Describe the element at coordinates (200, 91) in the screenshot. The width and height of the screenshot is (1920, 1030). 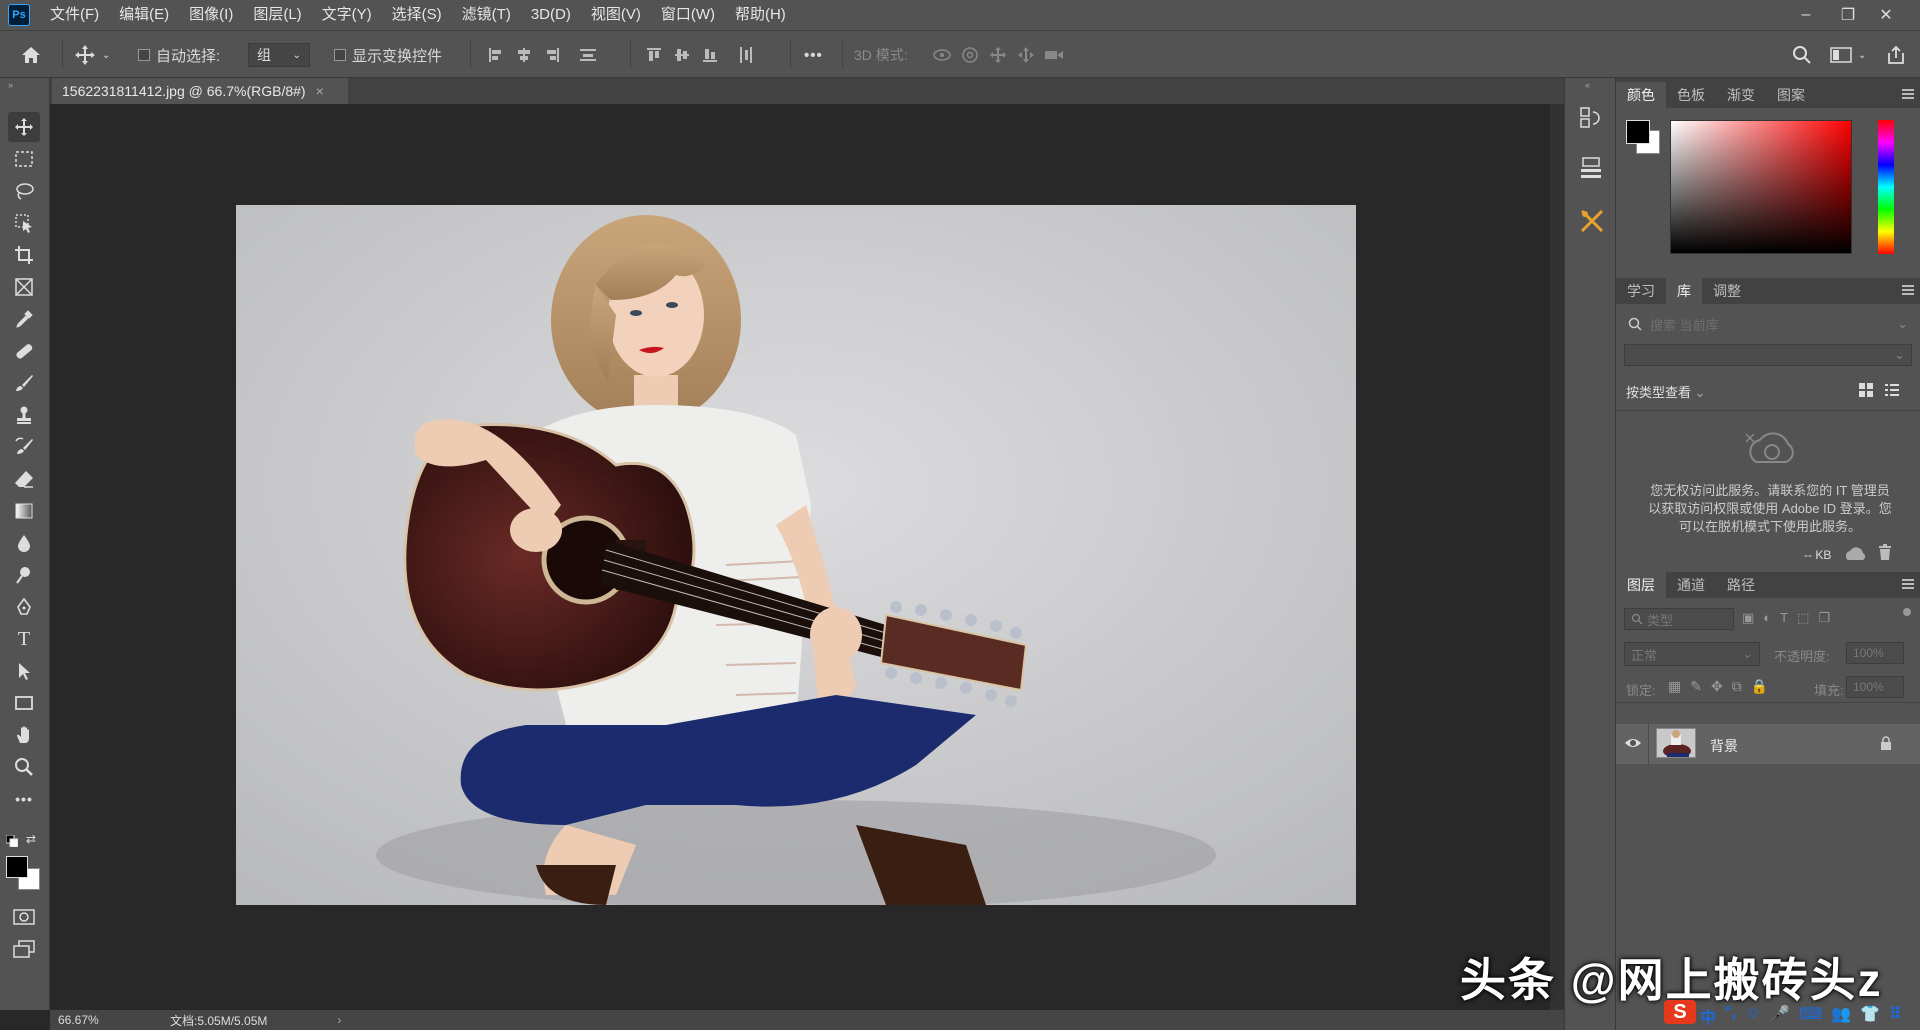
I see `document-tab: 1562231811412.jpg @ 66.7%(RGB/8#) ×` at that location.